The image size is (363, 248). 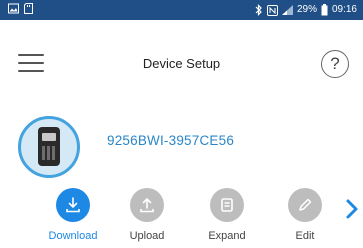 I want to click on edit-icon, so click(x=305, y=205).